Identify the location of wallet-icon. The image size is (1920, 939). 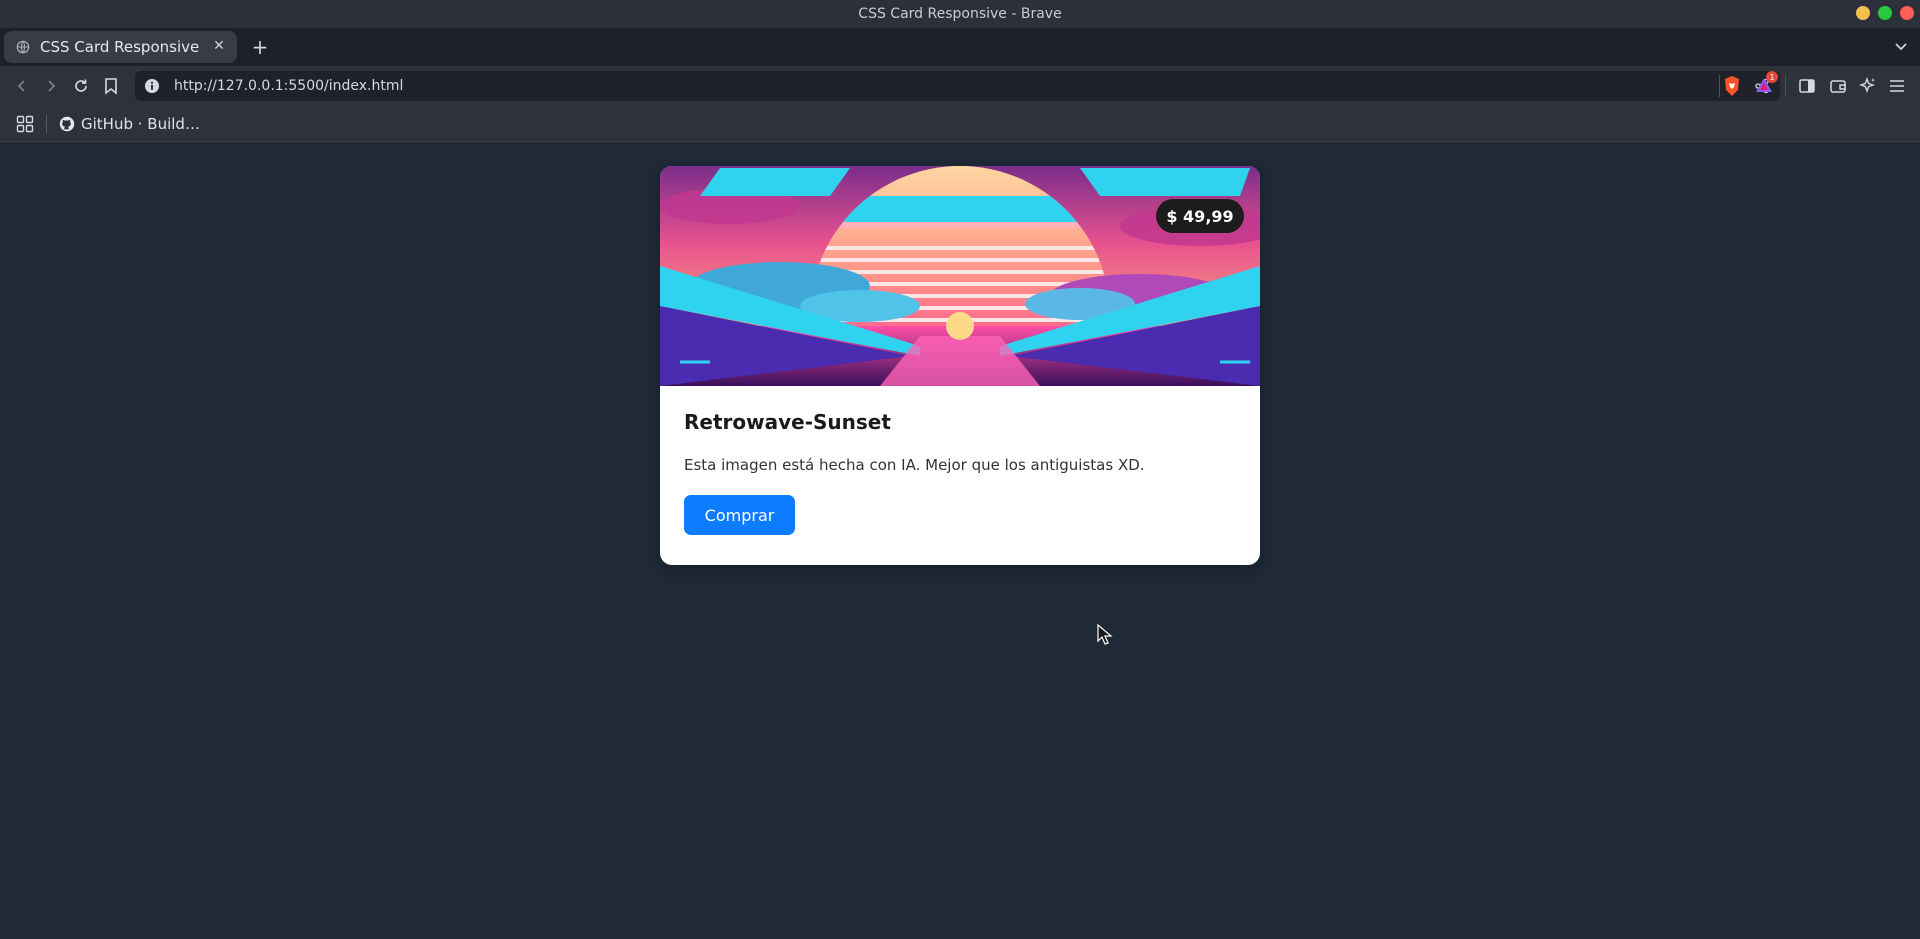
(1838, 86).